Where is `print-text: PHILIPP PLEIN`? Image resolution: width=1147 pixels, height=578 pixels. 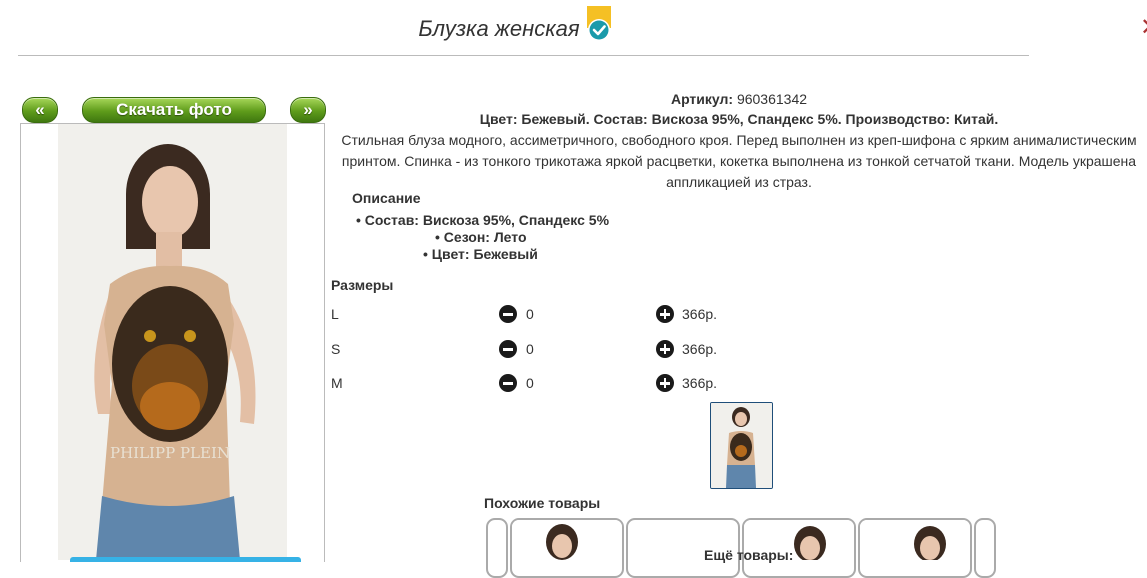 print-text: PHILIPP PLEIN is located at coordinates (170, 453).